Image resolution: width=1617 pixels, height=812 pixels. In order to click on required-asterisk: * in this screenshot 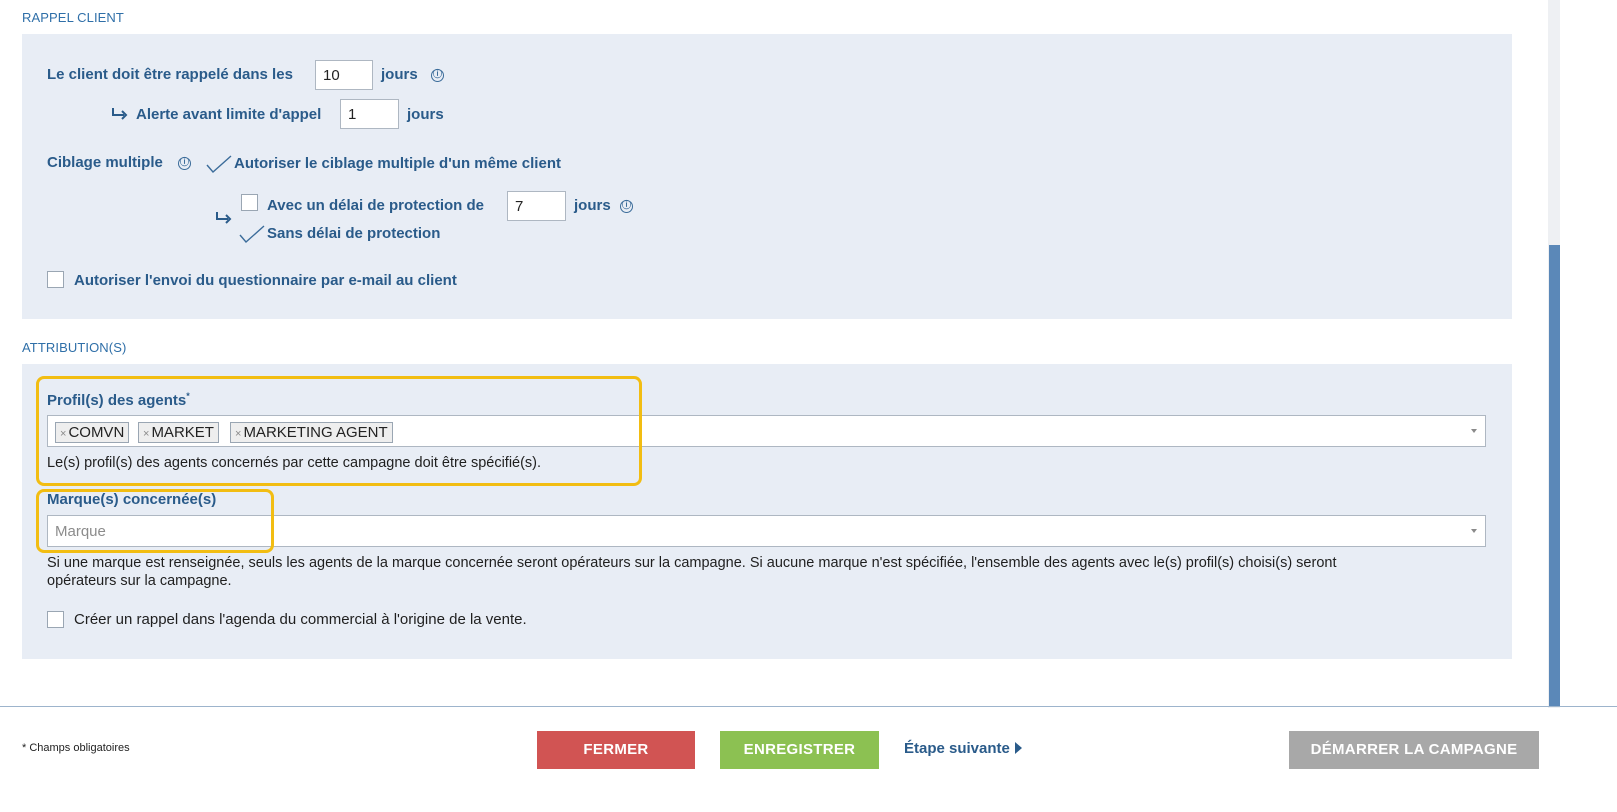, I will do `click(188, 396)`.